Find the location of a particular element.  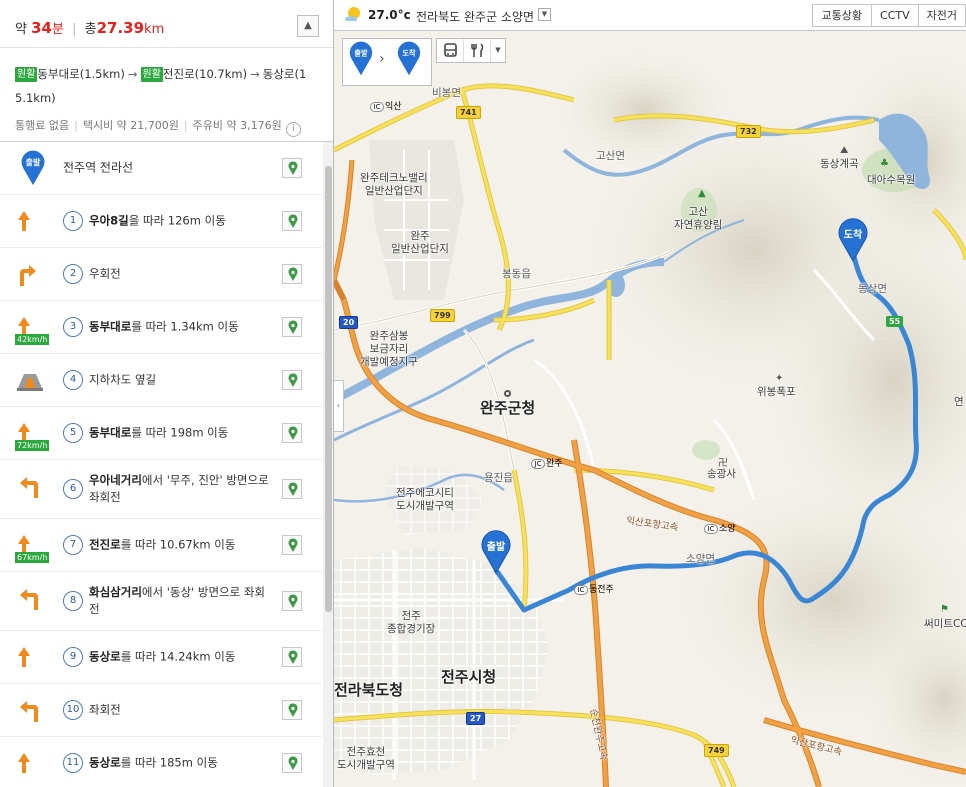

restaurant-icon is located at coordinates (477, 50).